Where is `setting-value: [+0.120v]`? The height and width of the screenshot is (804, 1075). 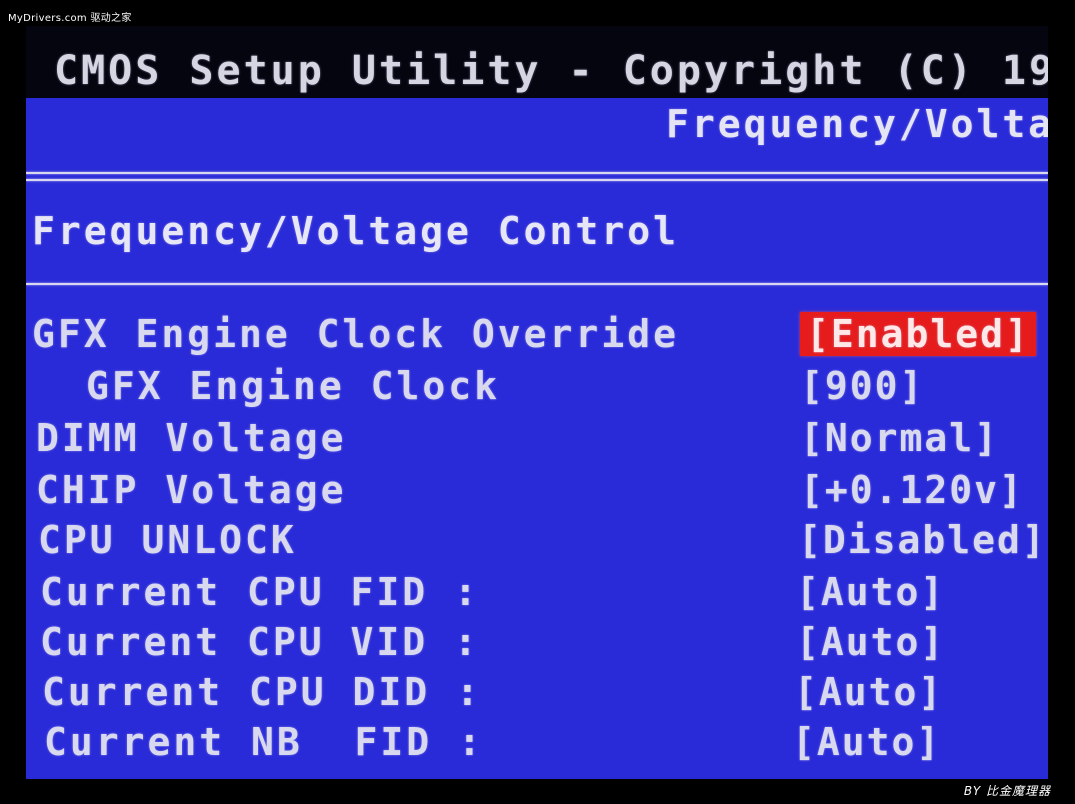 setting-value: [+0.120v] is located at coordinates (912, 490).